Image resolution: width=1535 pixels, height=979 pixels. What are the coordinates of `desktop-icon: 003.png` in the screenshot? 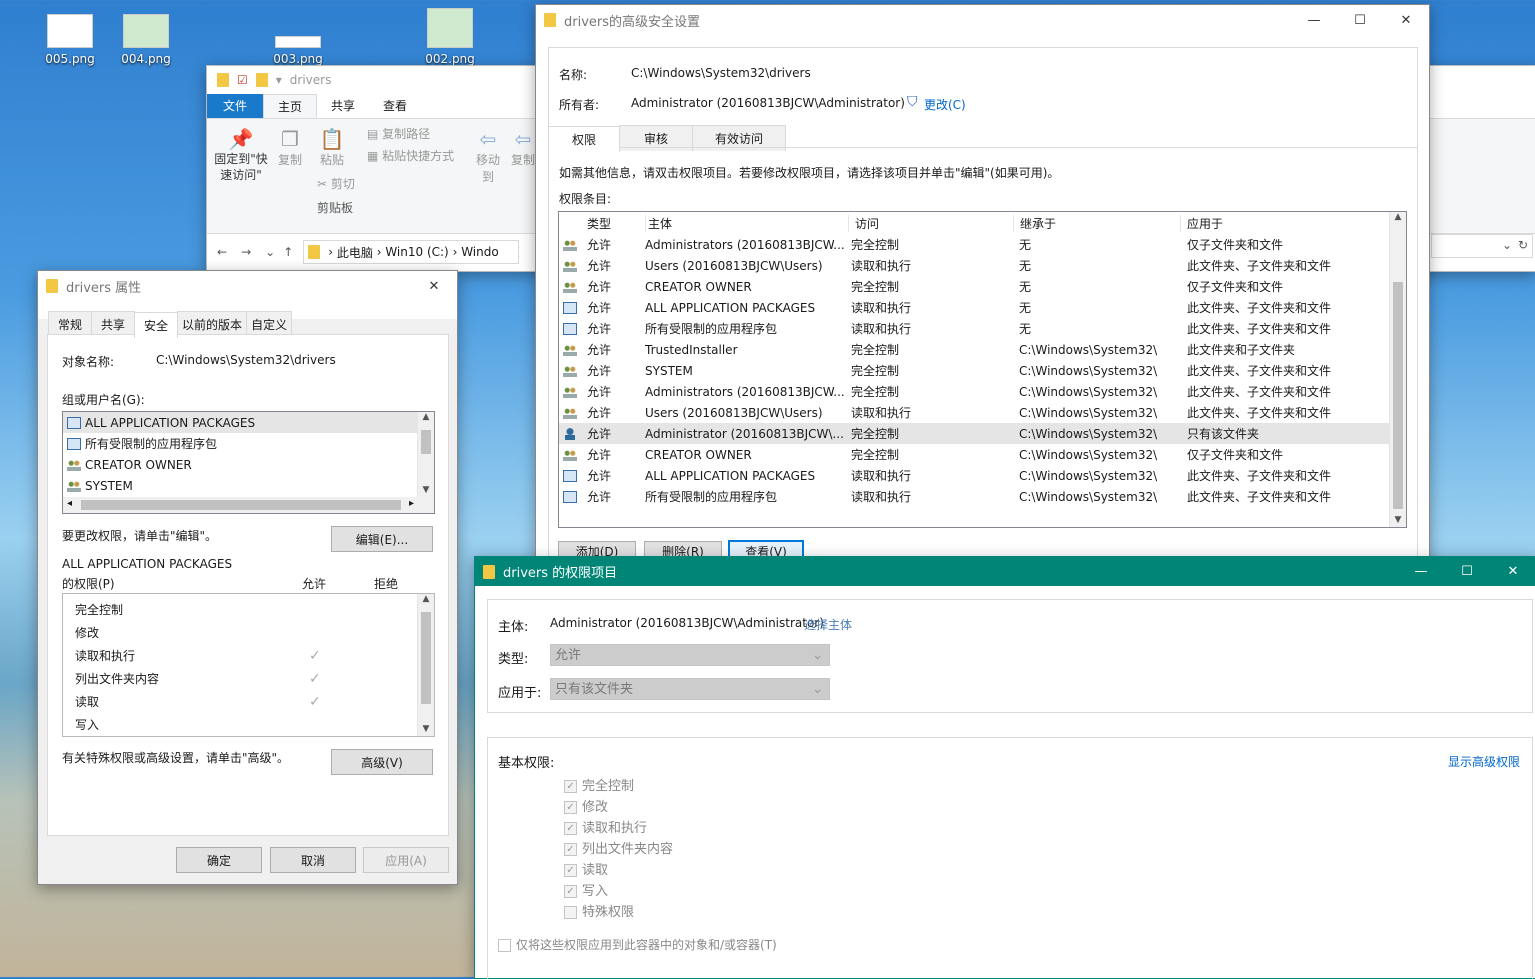 It's located at (298, 40).